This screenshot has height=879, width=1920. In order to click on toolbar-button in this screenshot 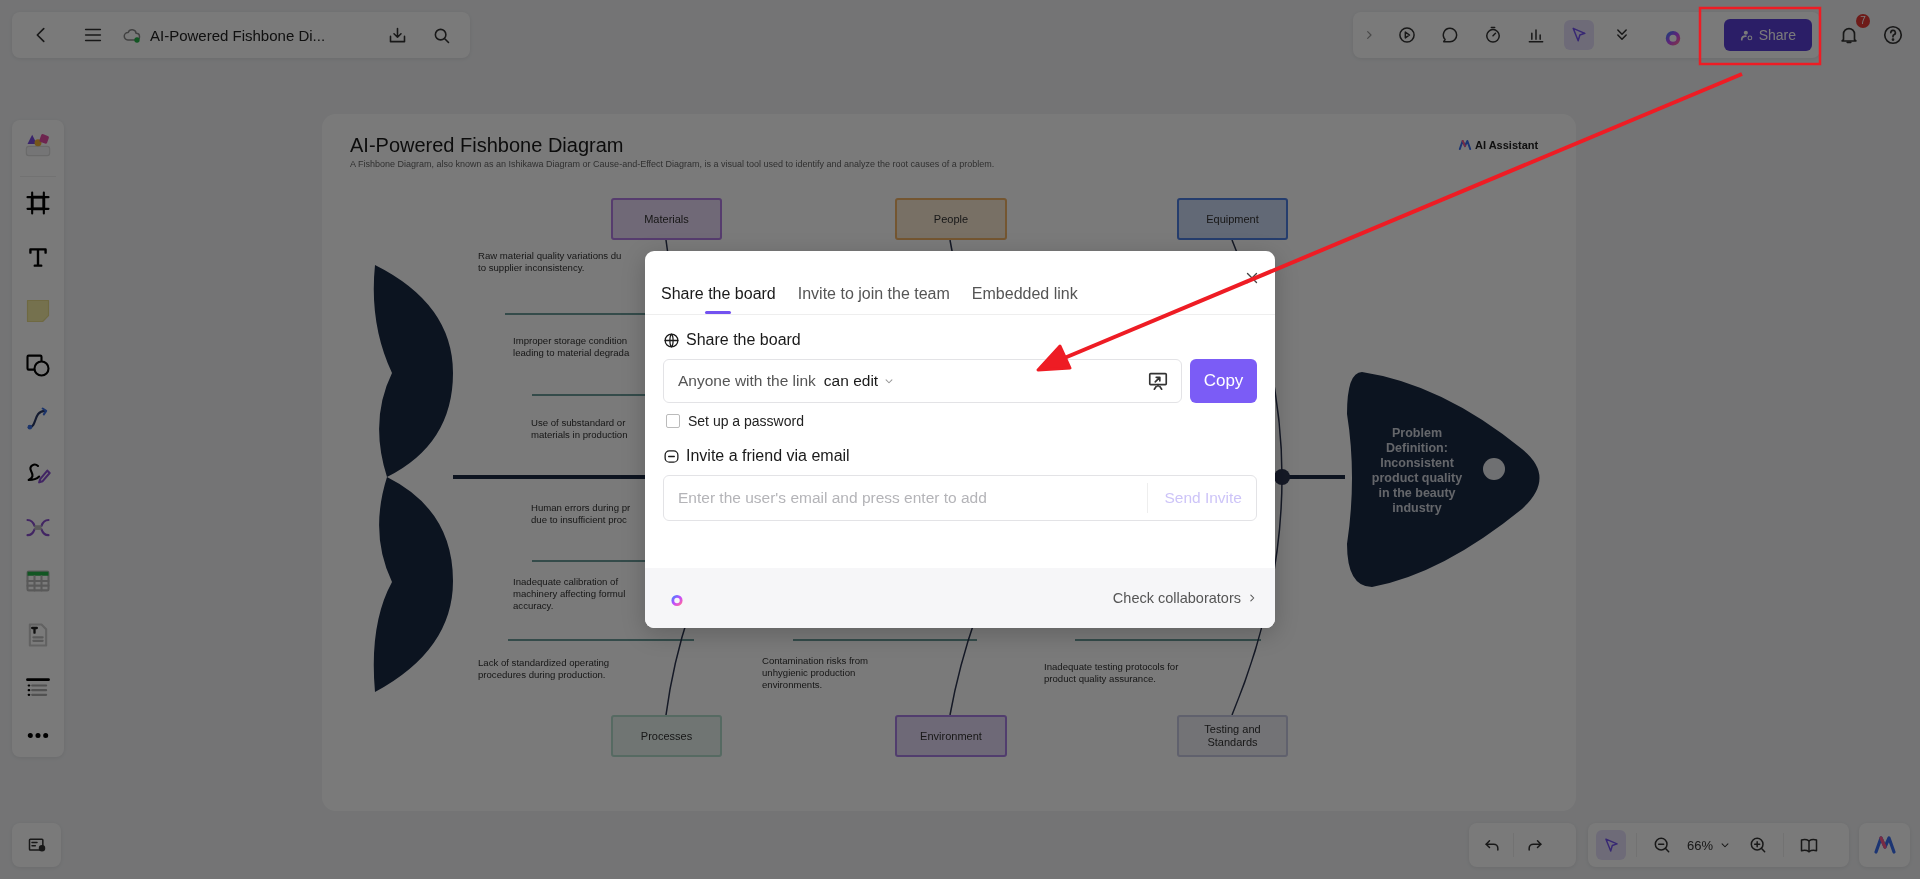, I will do `click(1579, 35)`.